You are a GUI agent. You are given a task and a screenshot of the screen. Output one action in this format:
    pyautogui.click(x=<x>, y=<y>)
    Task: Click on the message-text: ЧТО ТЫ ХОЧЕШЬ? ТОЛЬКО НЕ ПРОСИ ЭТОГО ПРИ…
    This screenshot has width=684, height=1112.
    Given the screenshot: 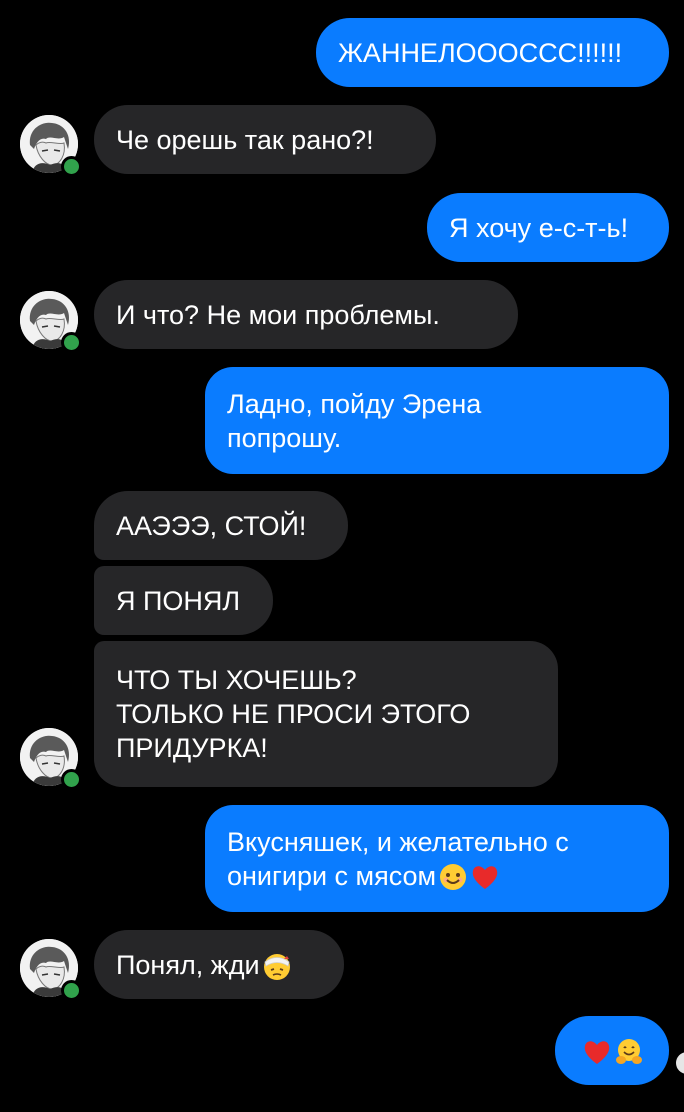 What is the action you would take?
    pyautogui.click(x=293, y=714)
    